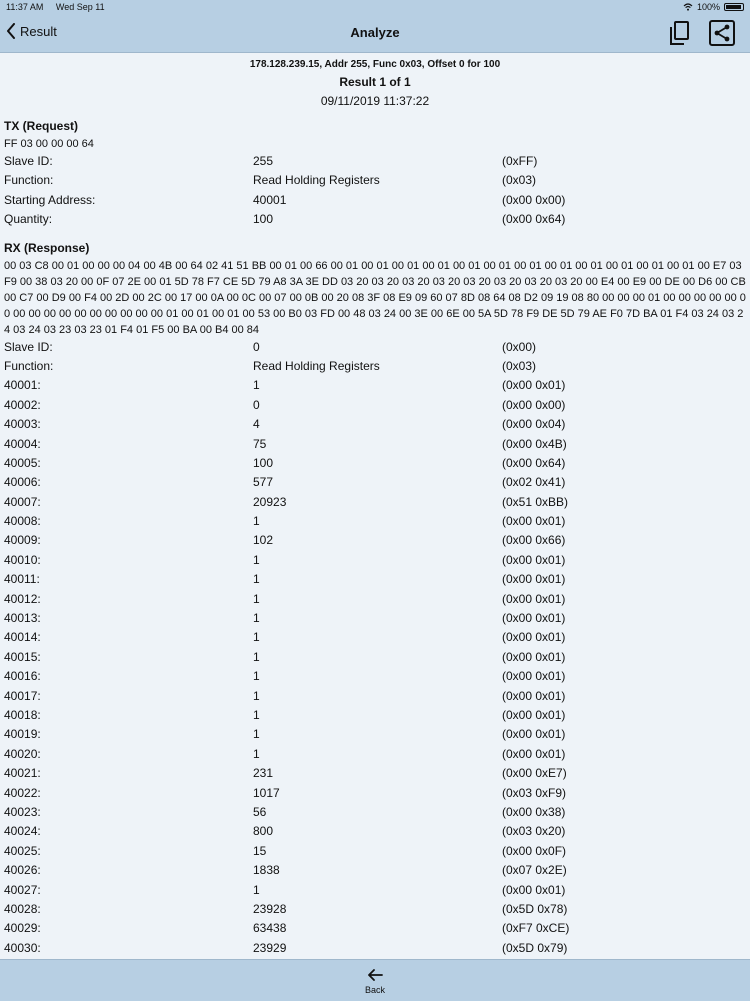 The width and height of the screenshot is (750, 1001). Describe the element at coordinates (375, 696) in the screenshot. I see `table-row: 40017: 1 (0x00 0x01)` at that location.